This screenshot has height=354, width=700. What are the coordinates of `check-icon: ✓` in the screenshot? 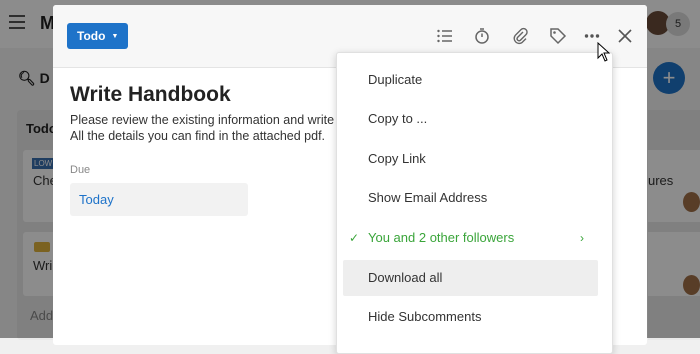 It's located at (354, 238).